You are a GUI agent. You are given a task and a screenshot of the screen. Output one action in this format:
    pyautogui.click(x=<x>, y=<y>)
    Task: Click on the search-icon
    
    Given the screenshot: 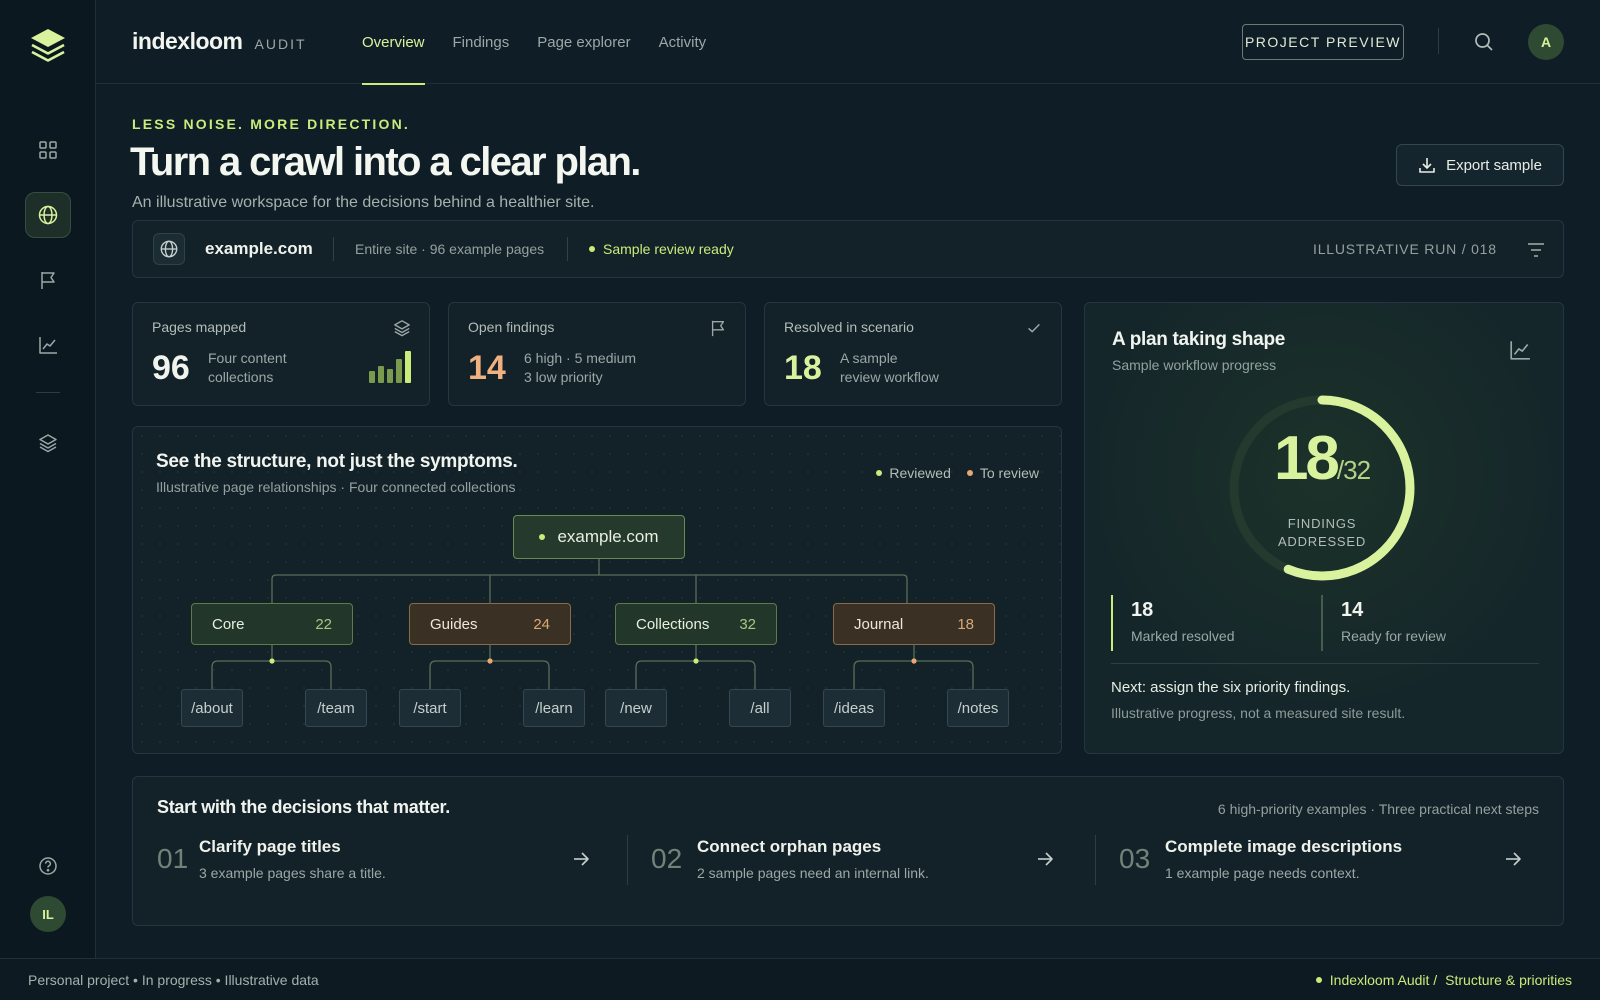 What is the action you would take?
    pyautogui.click(x=1484, y=42)
    